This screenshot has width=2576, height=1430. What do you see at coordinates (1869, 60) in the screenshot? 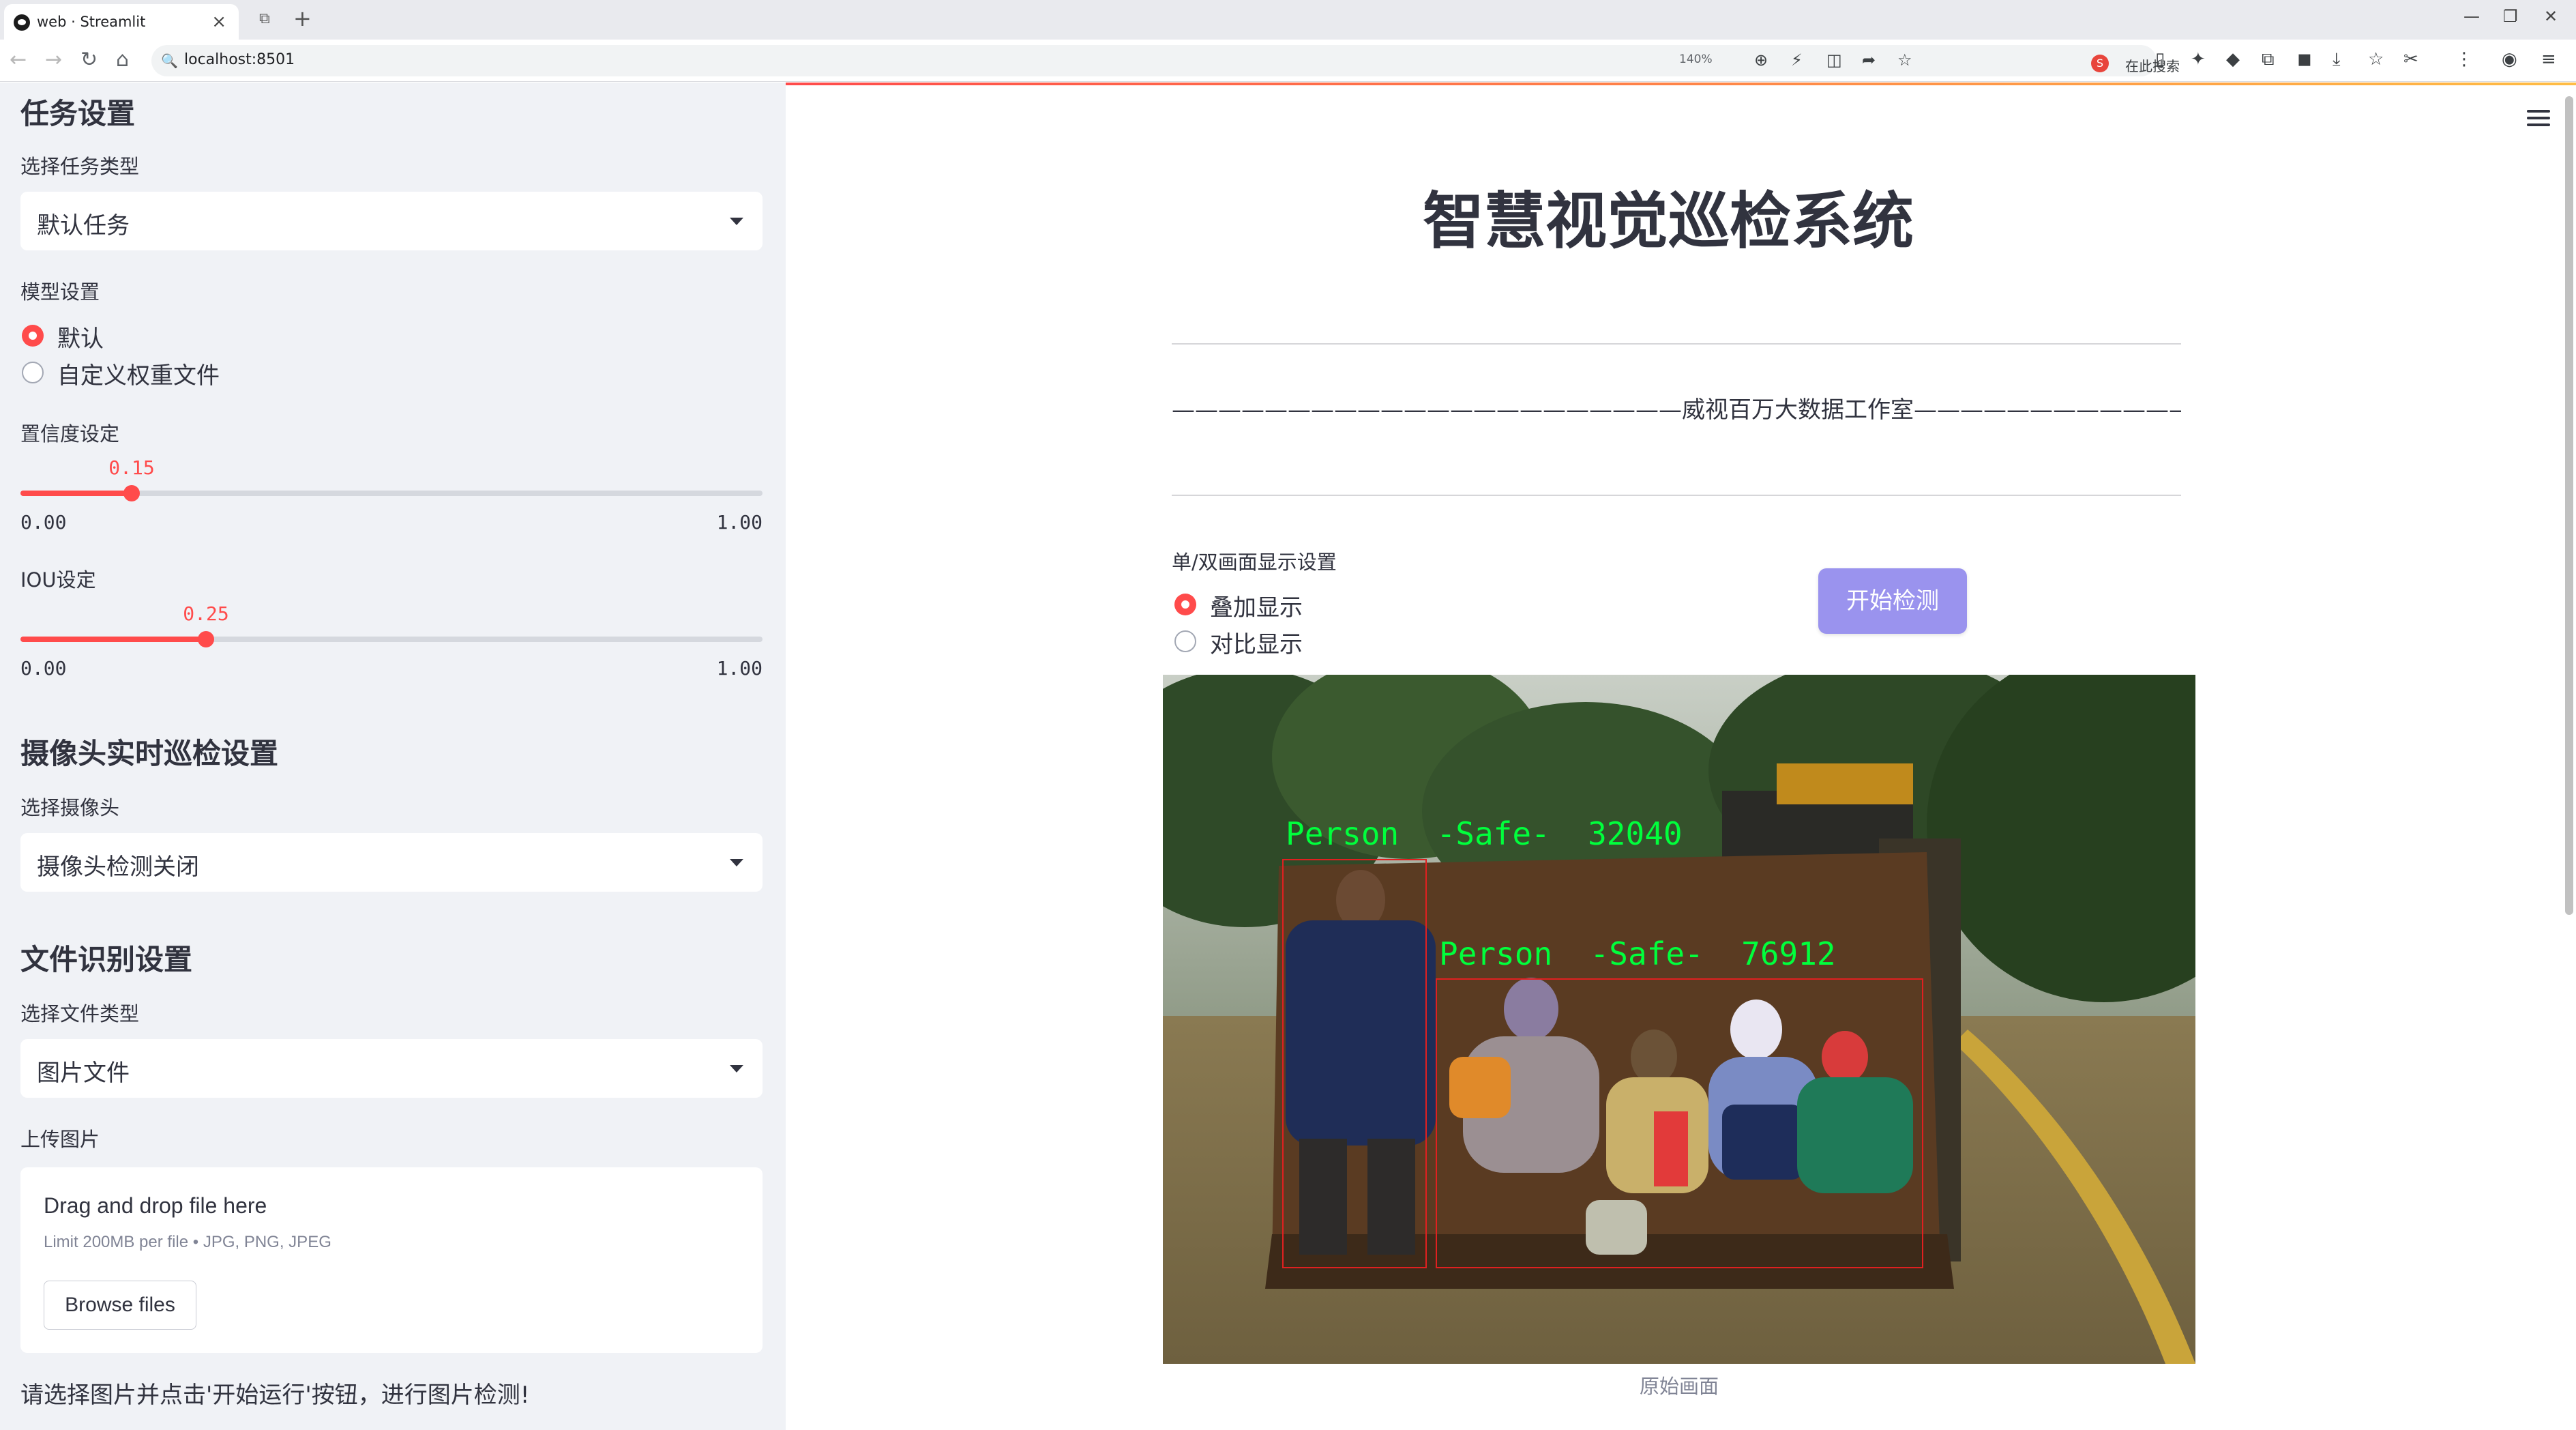
I see `share-icon: ➦` at bounding box center [1869, 60].